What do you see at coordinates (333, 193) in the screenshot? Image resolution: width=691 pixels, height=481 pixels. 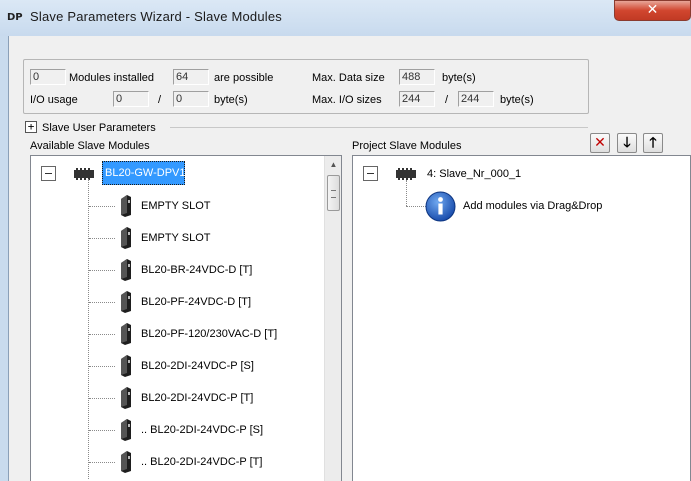 I see `scrollbar-thumb` at bounding box center [333, 193].